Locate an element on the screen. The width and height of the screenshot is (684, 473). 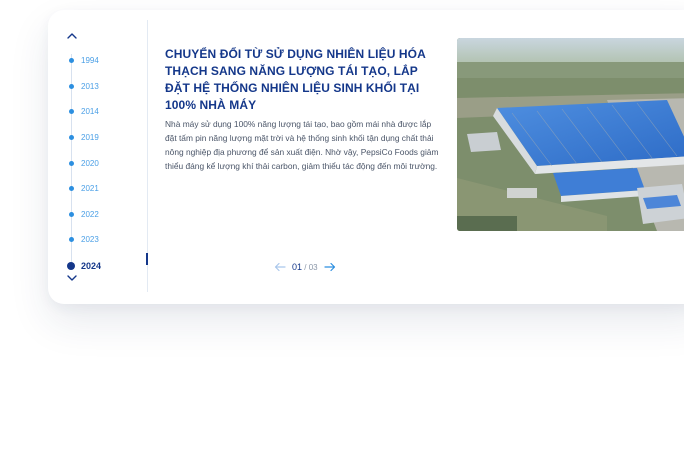
year-label: 2013 is located at coordinates (90, 86).